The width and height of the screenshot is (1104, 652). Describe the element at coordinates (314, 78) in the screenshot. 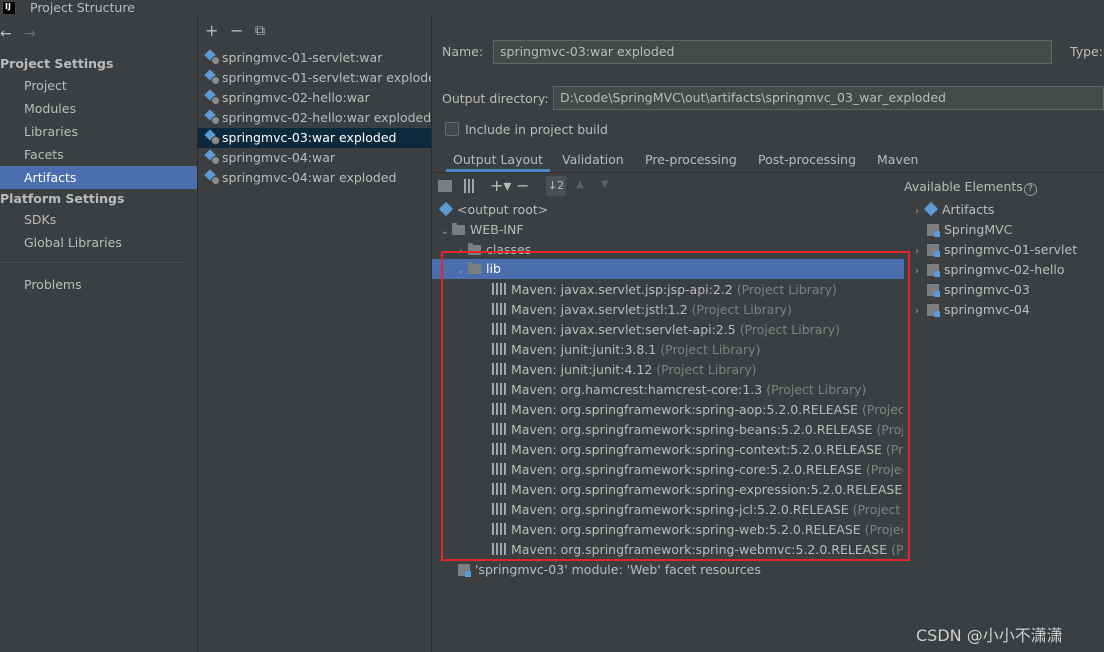

I see `artifact-list-item: springmvc-01-servlet:war exploded` at that location.